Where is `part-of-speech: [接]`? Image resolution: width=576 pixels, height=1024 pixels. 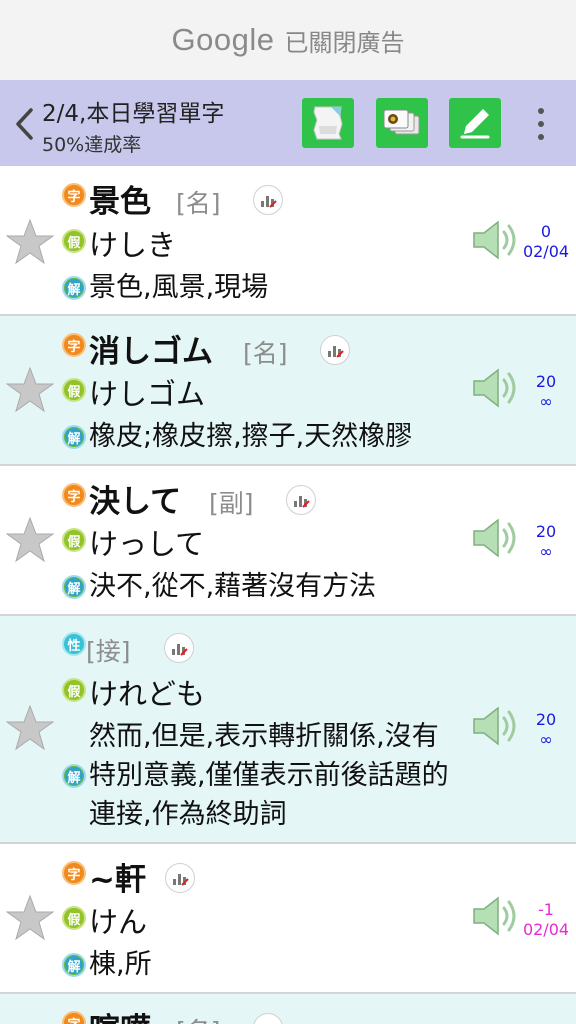 part-of-speech: [接] is located at coordinates (108, 651).